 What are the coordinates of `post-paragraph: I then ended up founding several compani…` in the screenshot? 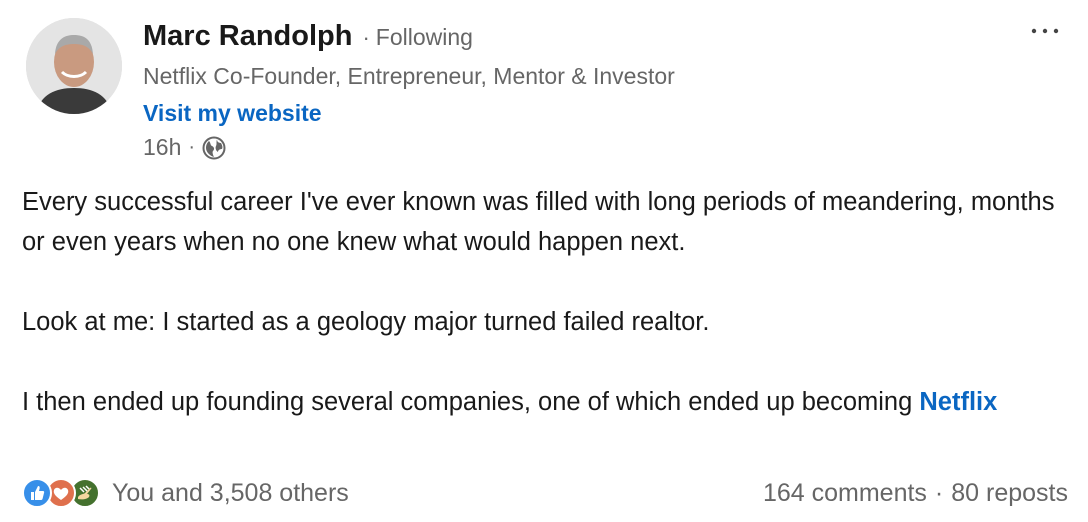 It's located at (547, 402).